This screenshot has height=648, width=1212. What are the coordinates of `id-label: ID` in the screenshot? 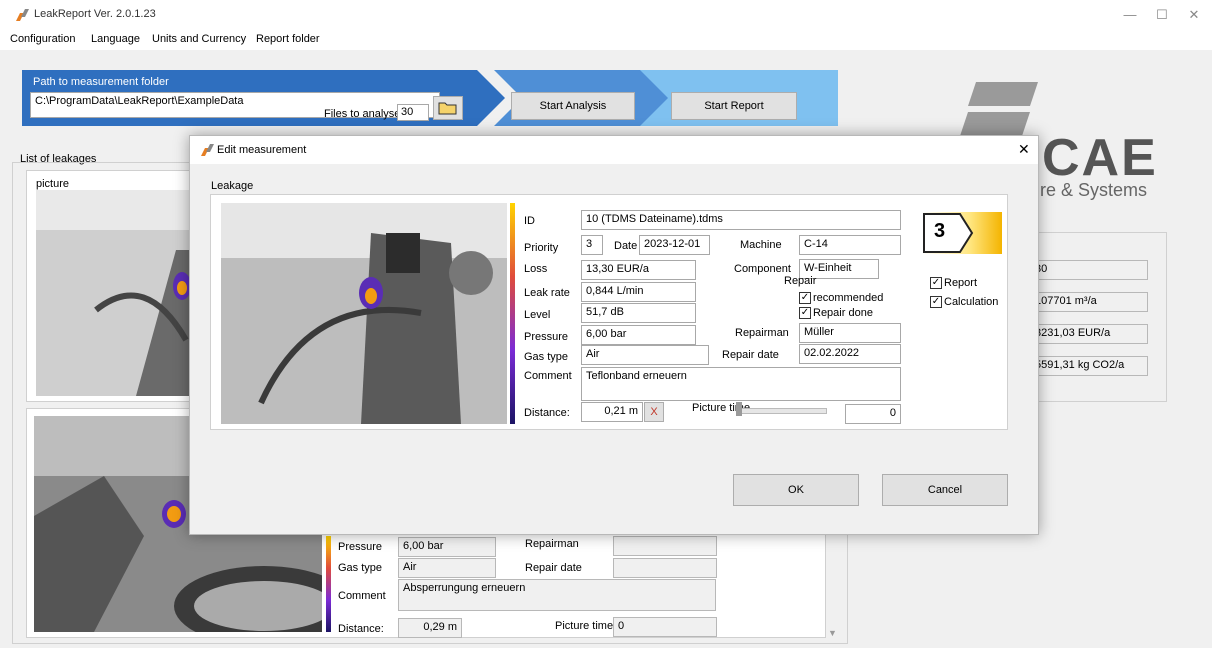 It's located at (529, 221).